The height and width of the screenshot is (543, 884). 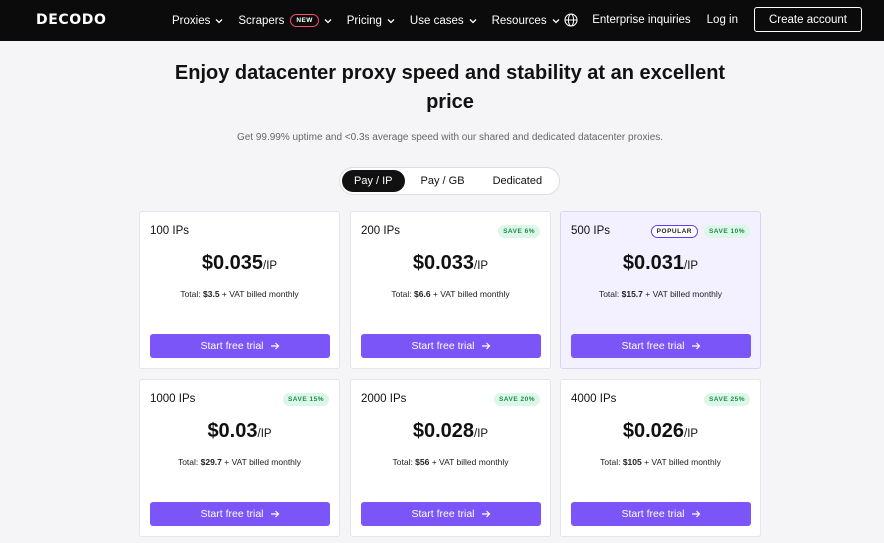 I want to click on plan-price: $0.026/IP, so click(x=660, y=431).